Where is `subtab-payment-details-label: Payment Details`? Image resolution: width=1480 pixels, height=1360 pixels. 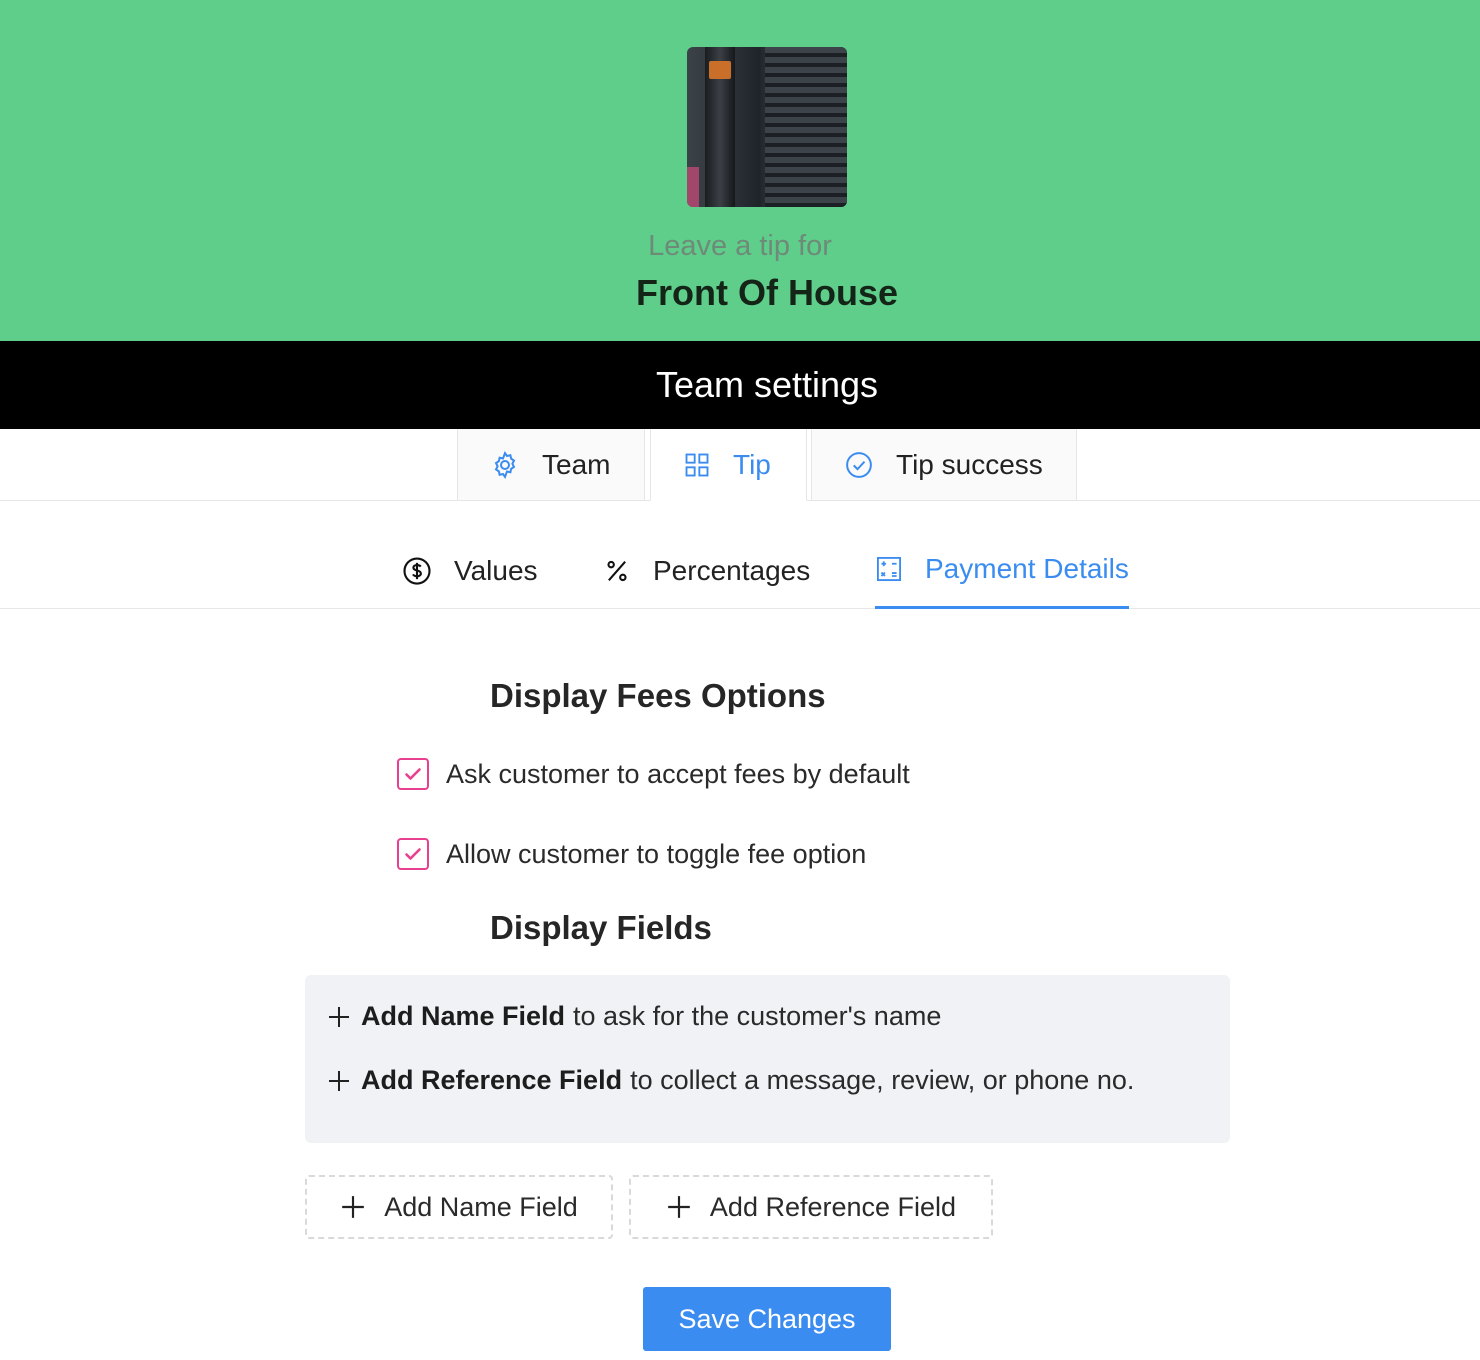 subtab-payment-details-label: Payment Details is located at coordinates (1027, 568).